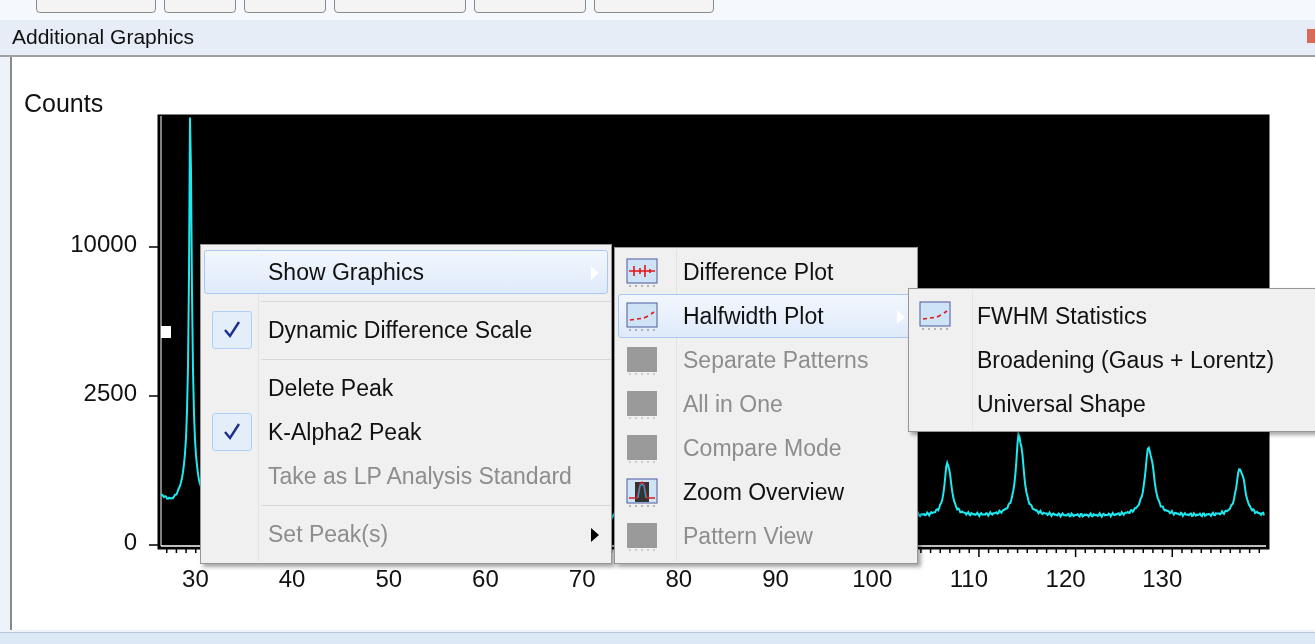 The height and width of the screenshot is (644, 1315). I want to click on axis-tick-label: 120, so click(1065, 579).